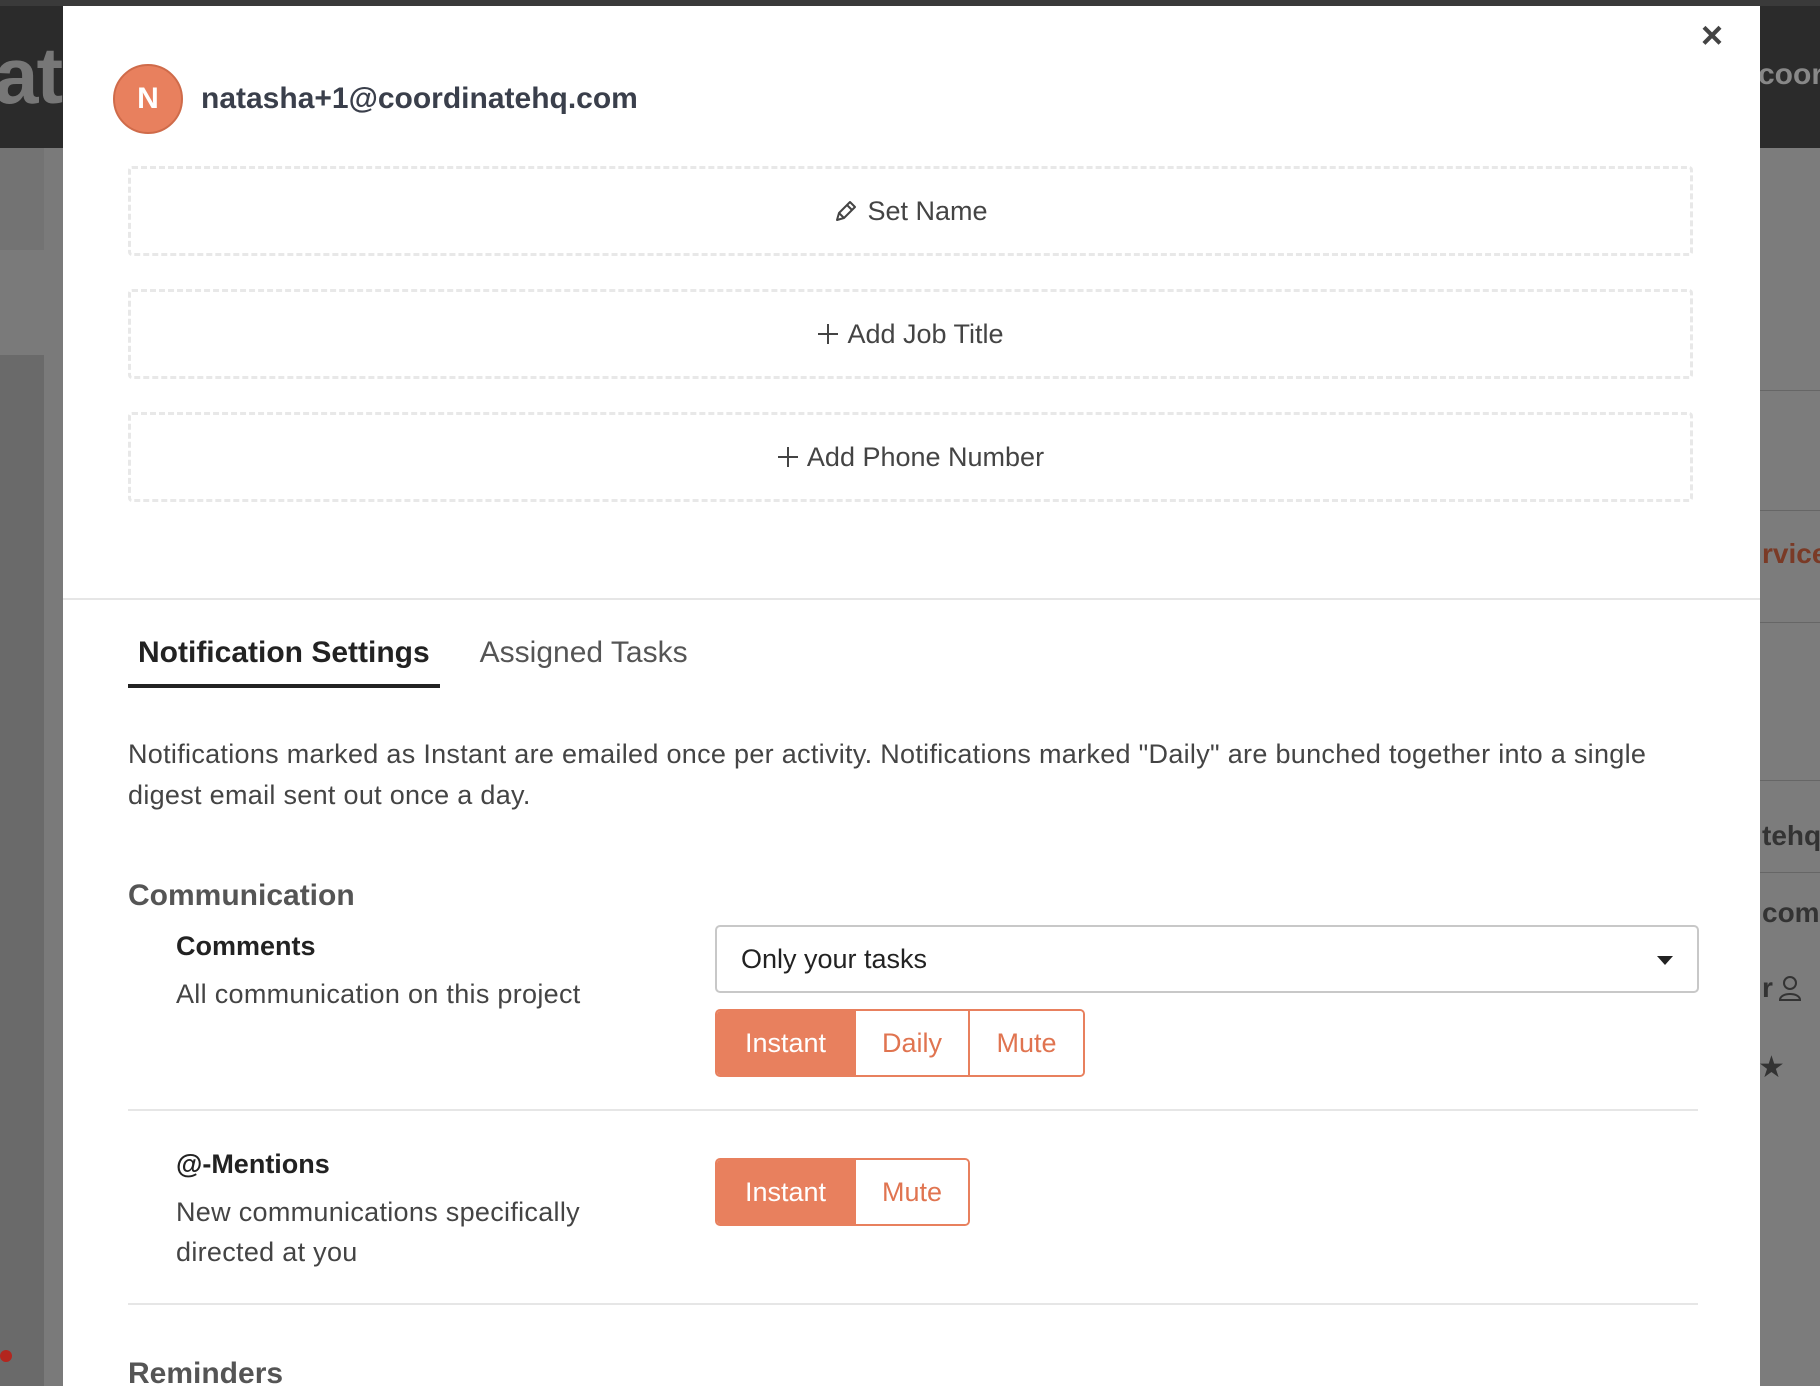  I want to click on comments-frequency-toggle: Instant Daily Mute, so click(900, 1043).